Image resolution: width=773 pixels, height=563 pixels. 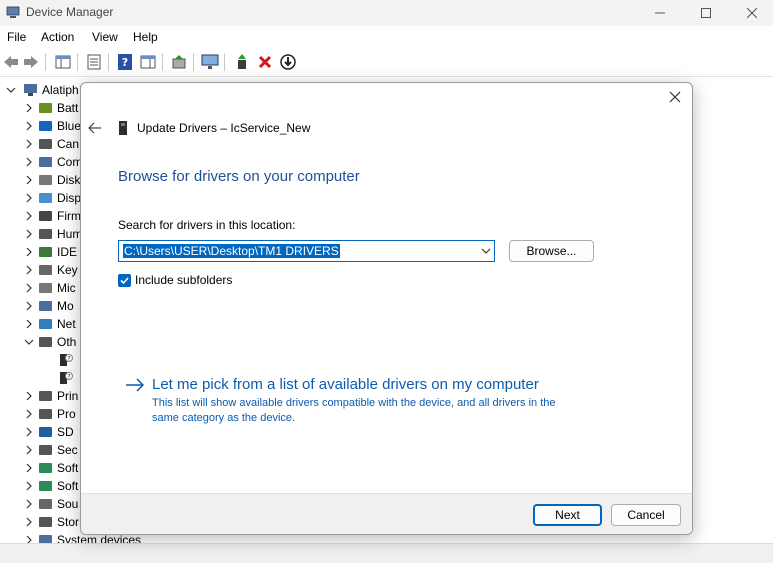 What do you see at coordinates (67, 450) in the screenshot?
I see `tree-item-label: Sec` at bounding box center [67, 450].